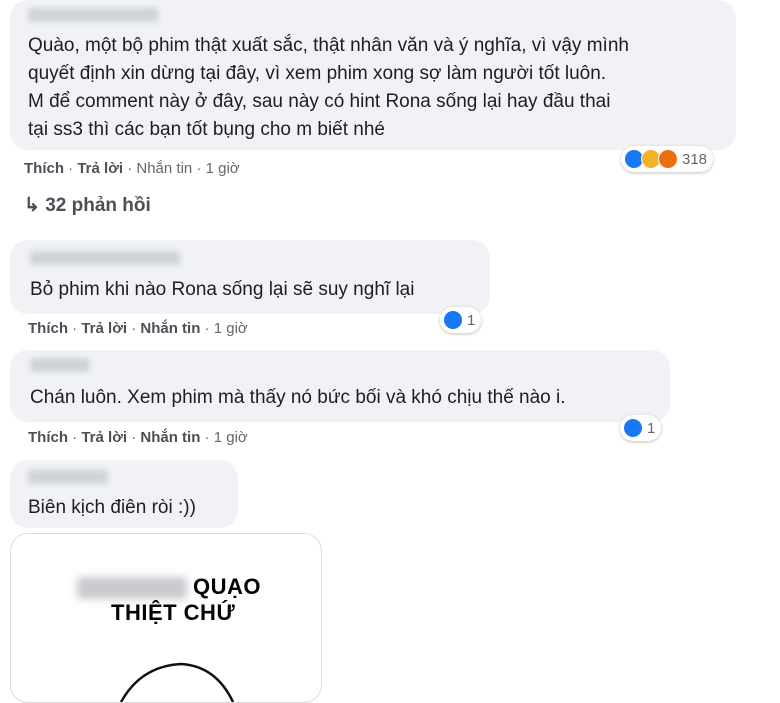 This screenshot has width=780, height=703. What do you see at coordinates (132, 168) in the screenshot?
I see `comment-actions-1: Thích · Trả lời · Nhắn tin · 1 giờ` at bounding box center [132, 168].